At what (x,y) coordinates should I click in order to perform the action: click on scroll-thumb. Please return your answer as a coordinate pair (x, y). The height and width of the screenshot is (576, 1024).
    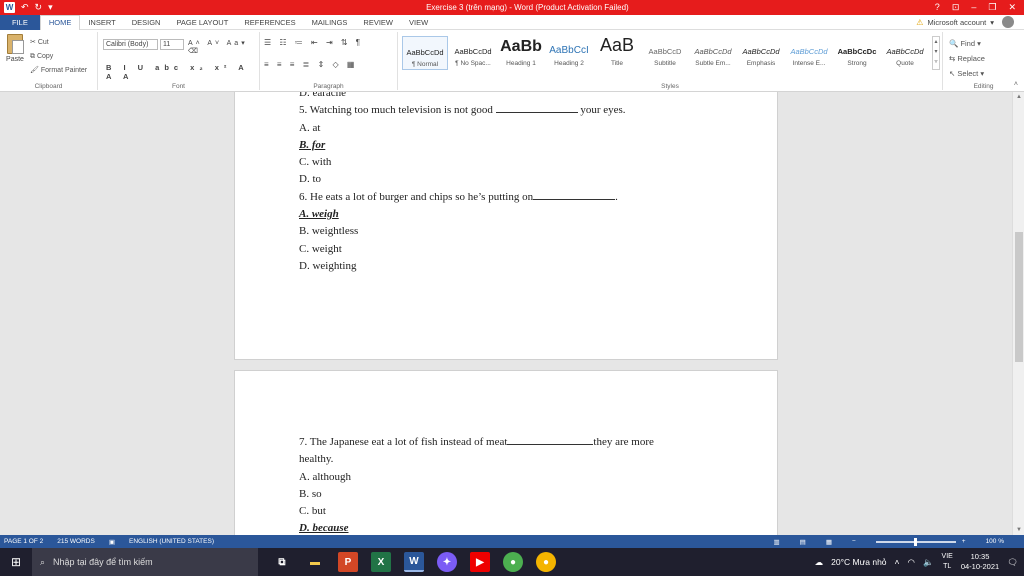
    Looking at the image, I should click on (1019, 297).